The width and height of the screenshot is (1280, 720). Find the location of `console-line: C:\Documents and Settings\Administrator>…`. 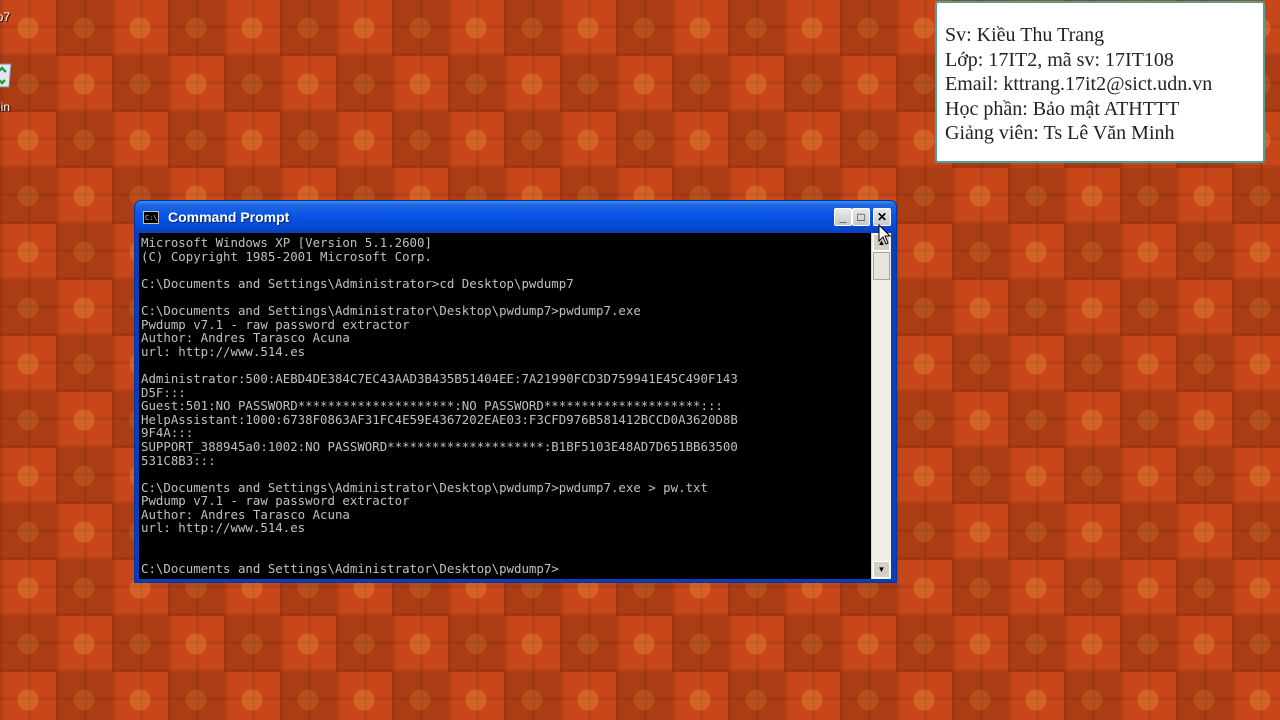

console-line: C:\Documents and Settings\Administrator>… is located at coordinates (357, 283).